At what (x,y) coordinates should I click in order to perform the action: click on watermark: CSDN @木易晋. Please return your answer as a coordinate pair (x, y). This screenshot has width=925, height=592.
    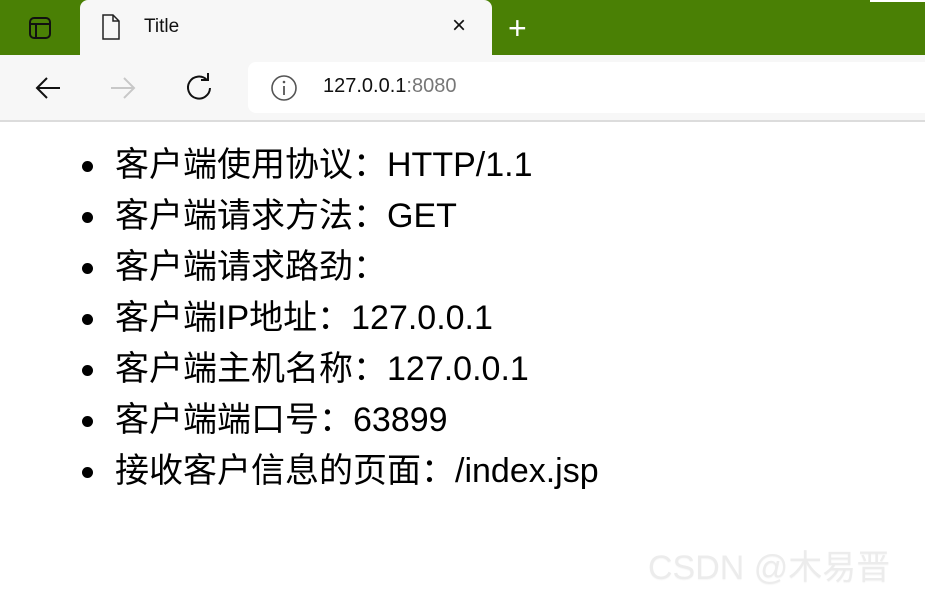
    Looking at the image, I should click on (769, 568).